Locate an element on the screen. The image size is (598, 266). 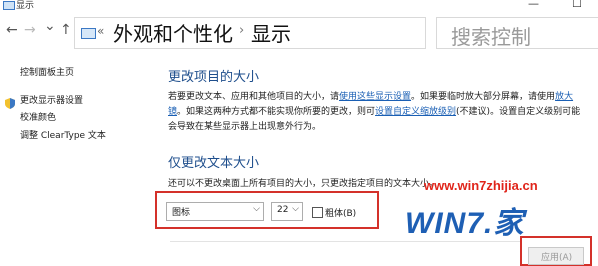
search-placeholder: 搜索控制 is located at coordinates (491, 37).